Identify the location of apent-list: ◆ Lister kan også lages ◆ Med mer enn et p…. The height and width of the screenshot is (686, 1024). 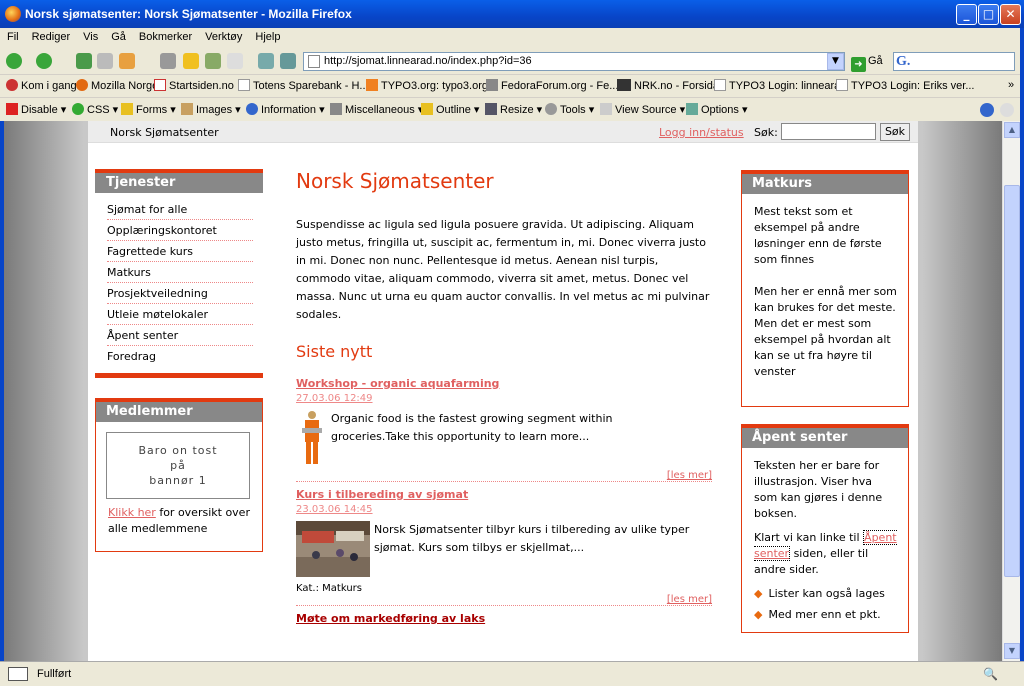
(826, 604).